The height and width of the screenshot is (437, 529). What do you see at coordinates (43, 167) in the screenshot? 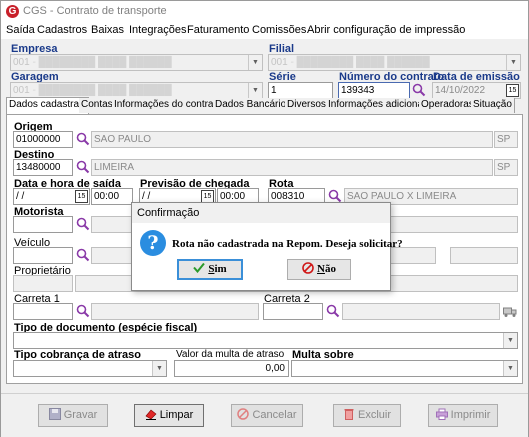
I see `destino-code-field: 13480000` at bounding box center [43, 167].